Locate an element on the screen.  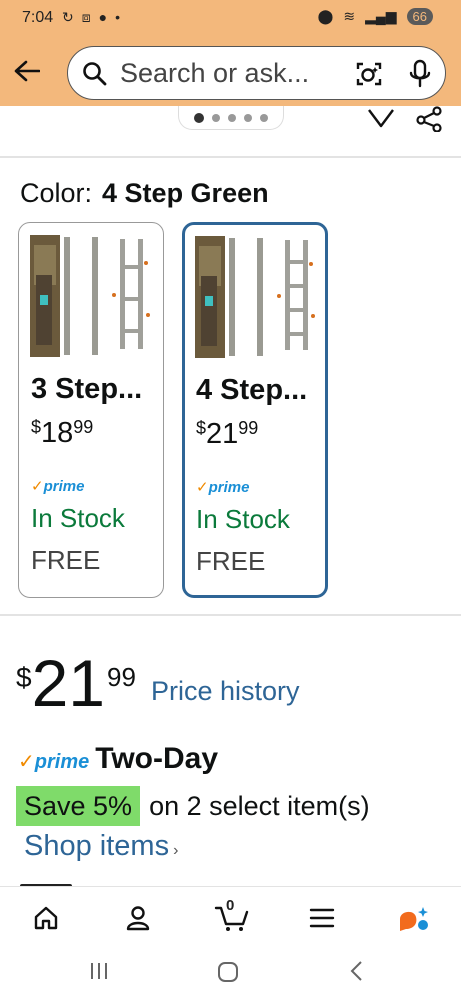
screenshot-icon: ⧈ is located at coordinates (86, 17).